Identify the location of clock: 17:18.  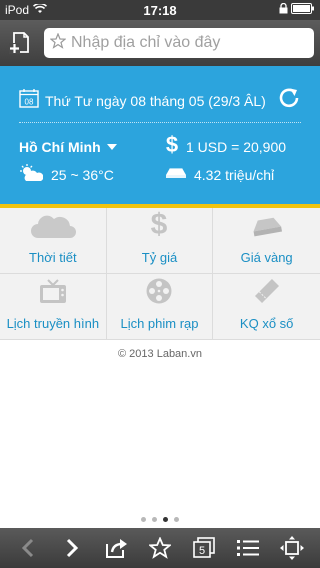
(160, 10).